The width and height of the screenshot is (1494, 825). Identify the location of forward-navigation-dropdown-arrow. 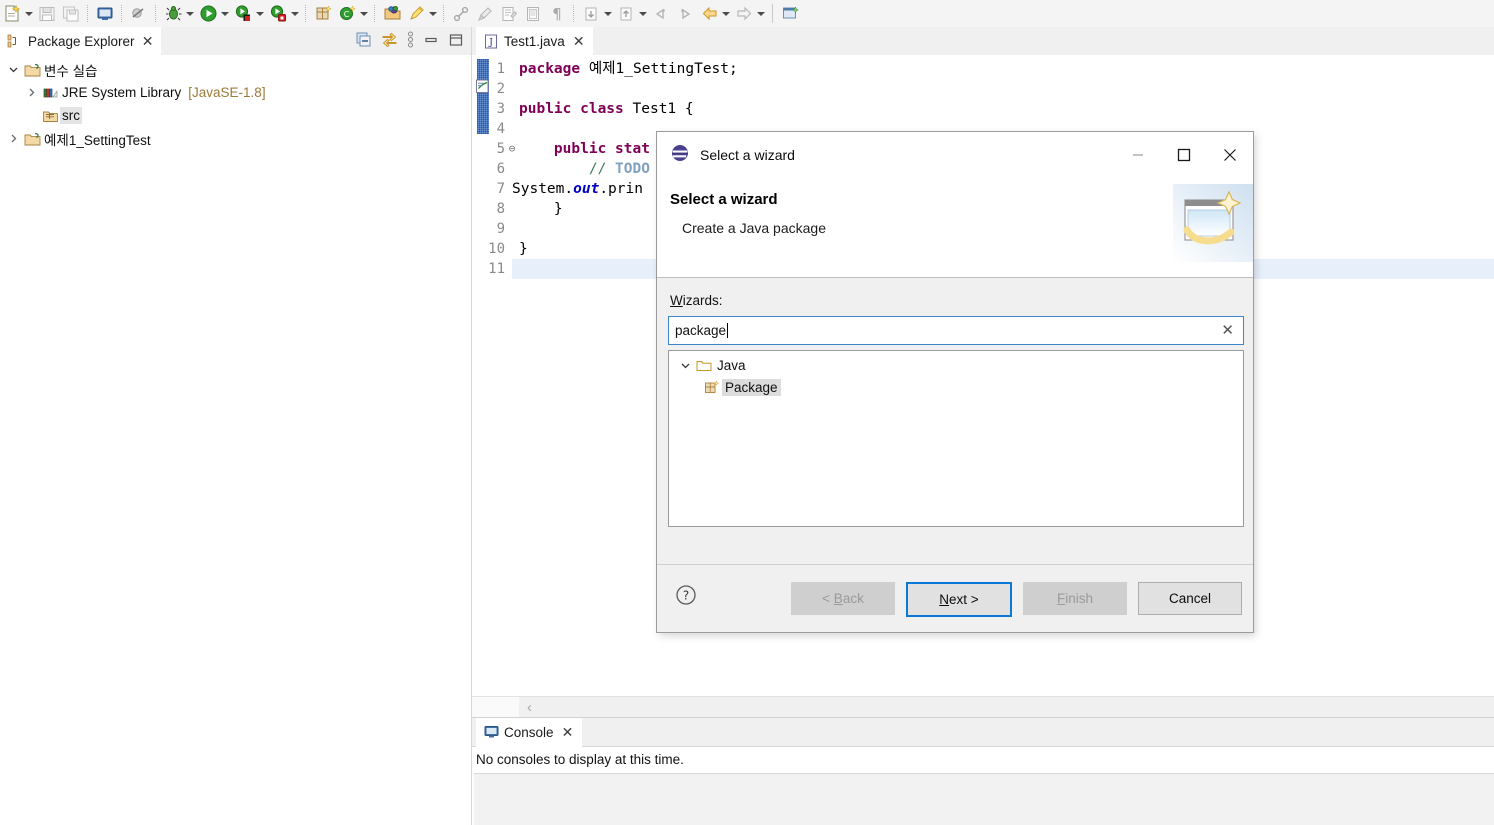
(760, 14).